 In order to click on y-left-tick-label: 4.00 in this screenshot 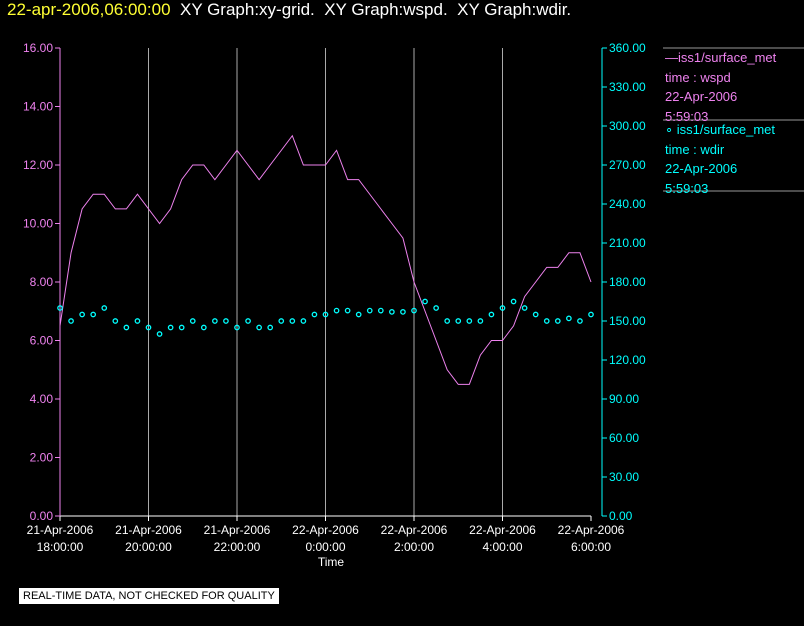, I will do `click(42, 399)`.